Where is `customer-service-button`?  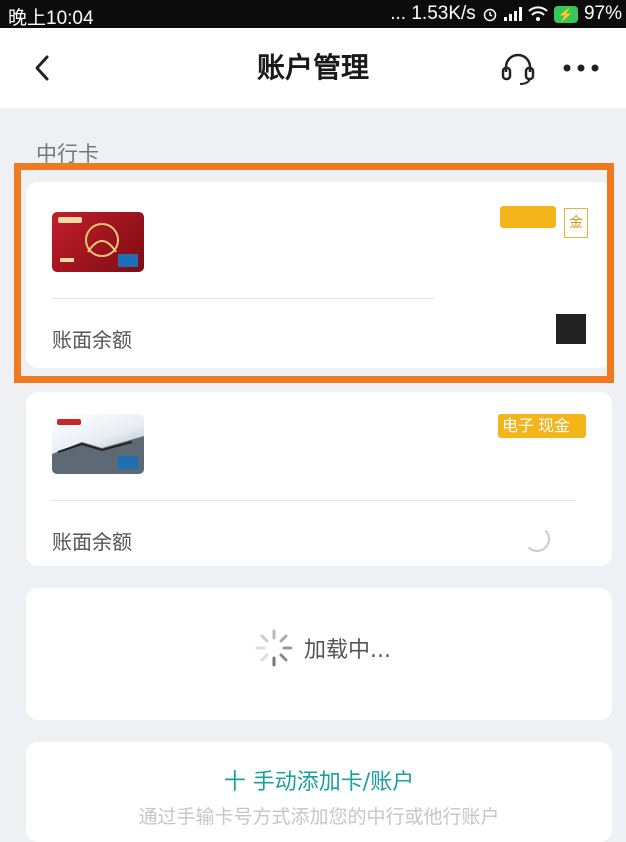
customer-service-button is located at coordinates (518, 68).